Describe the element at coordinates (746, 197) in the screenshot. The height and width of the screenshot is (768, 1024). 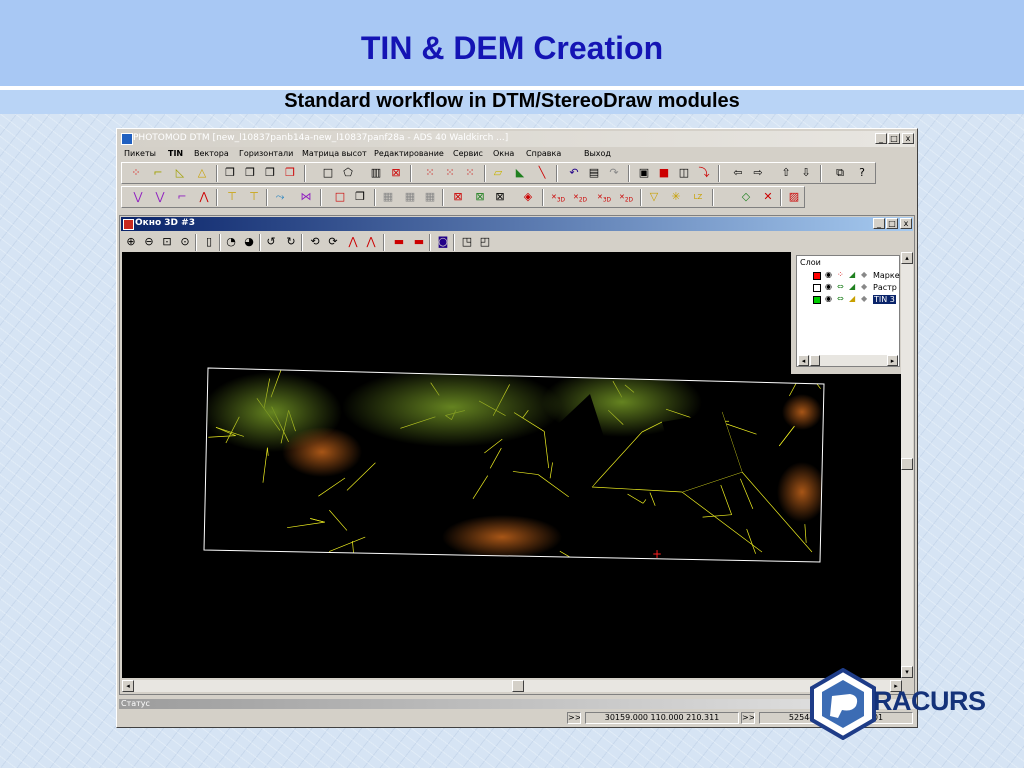
I see `cut-icon: ◇` at that location.